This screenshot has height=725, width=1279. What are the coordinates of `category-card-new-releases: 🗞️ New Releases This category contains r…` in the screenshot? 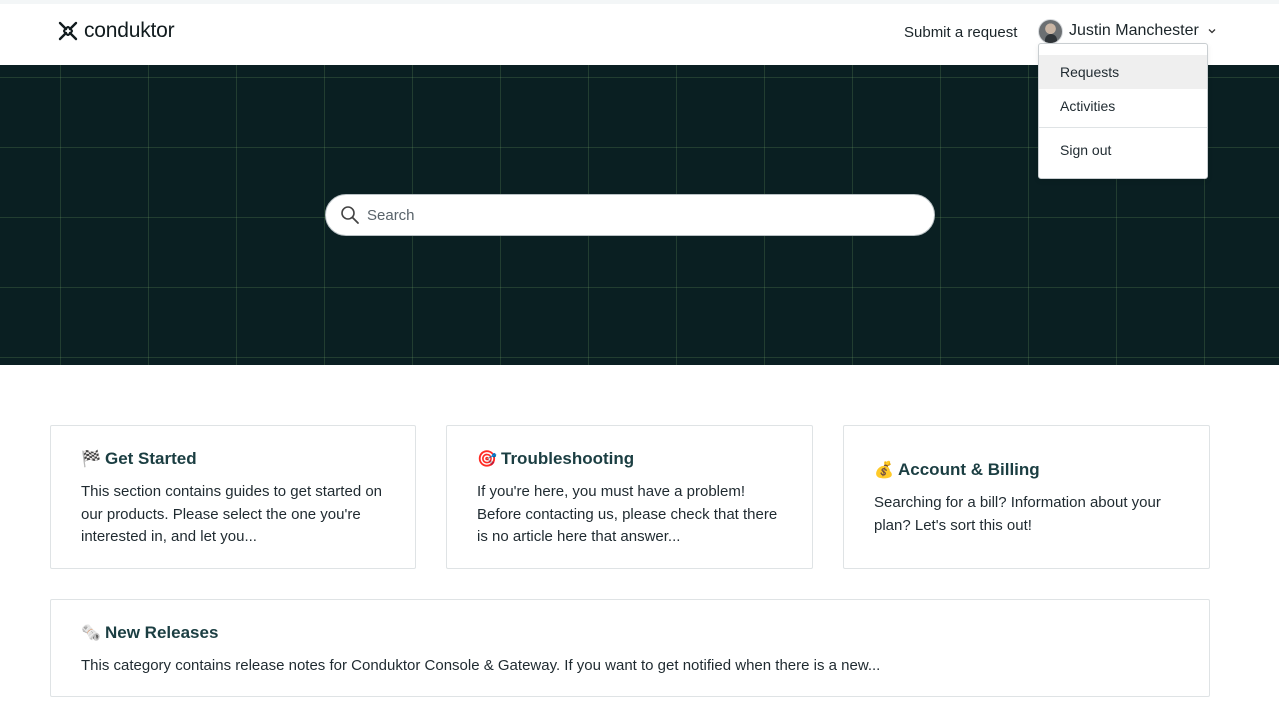 It's located at (630, 648).